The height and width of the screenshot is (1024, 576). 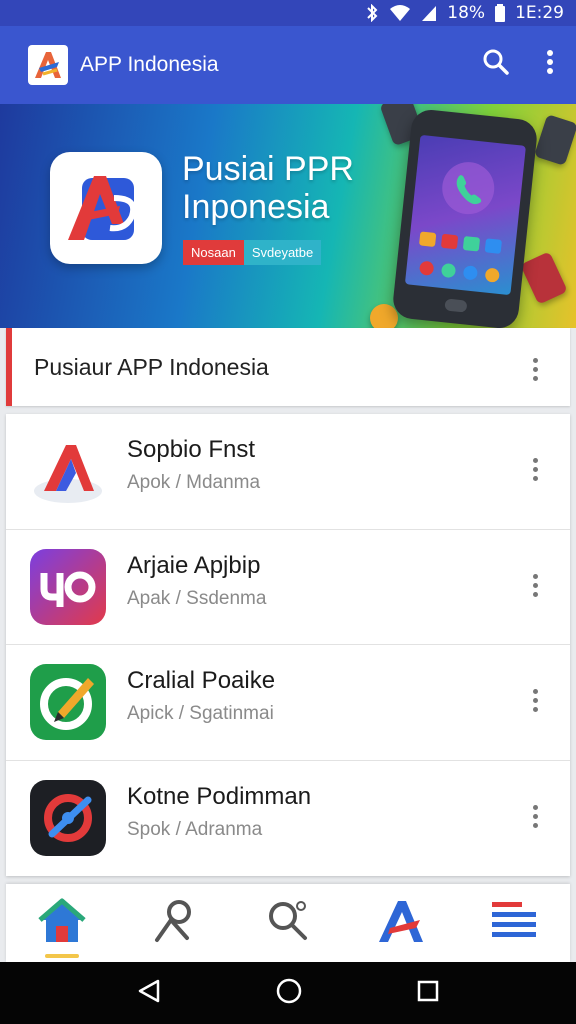 I want to click on app-logo-icon, so click(x=401, y=923).